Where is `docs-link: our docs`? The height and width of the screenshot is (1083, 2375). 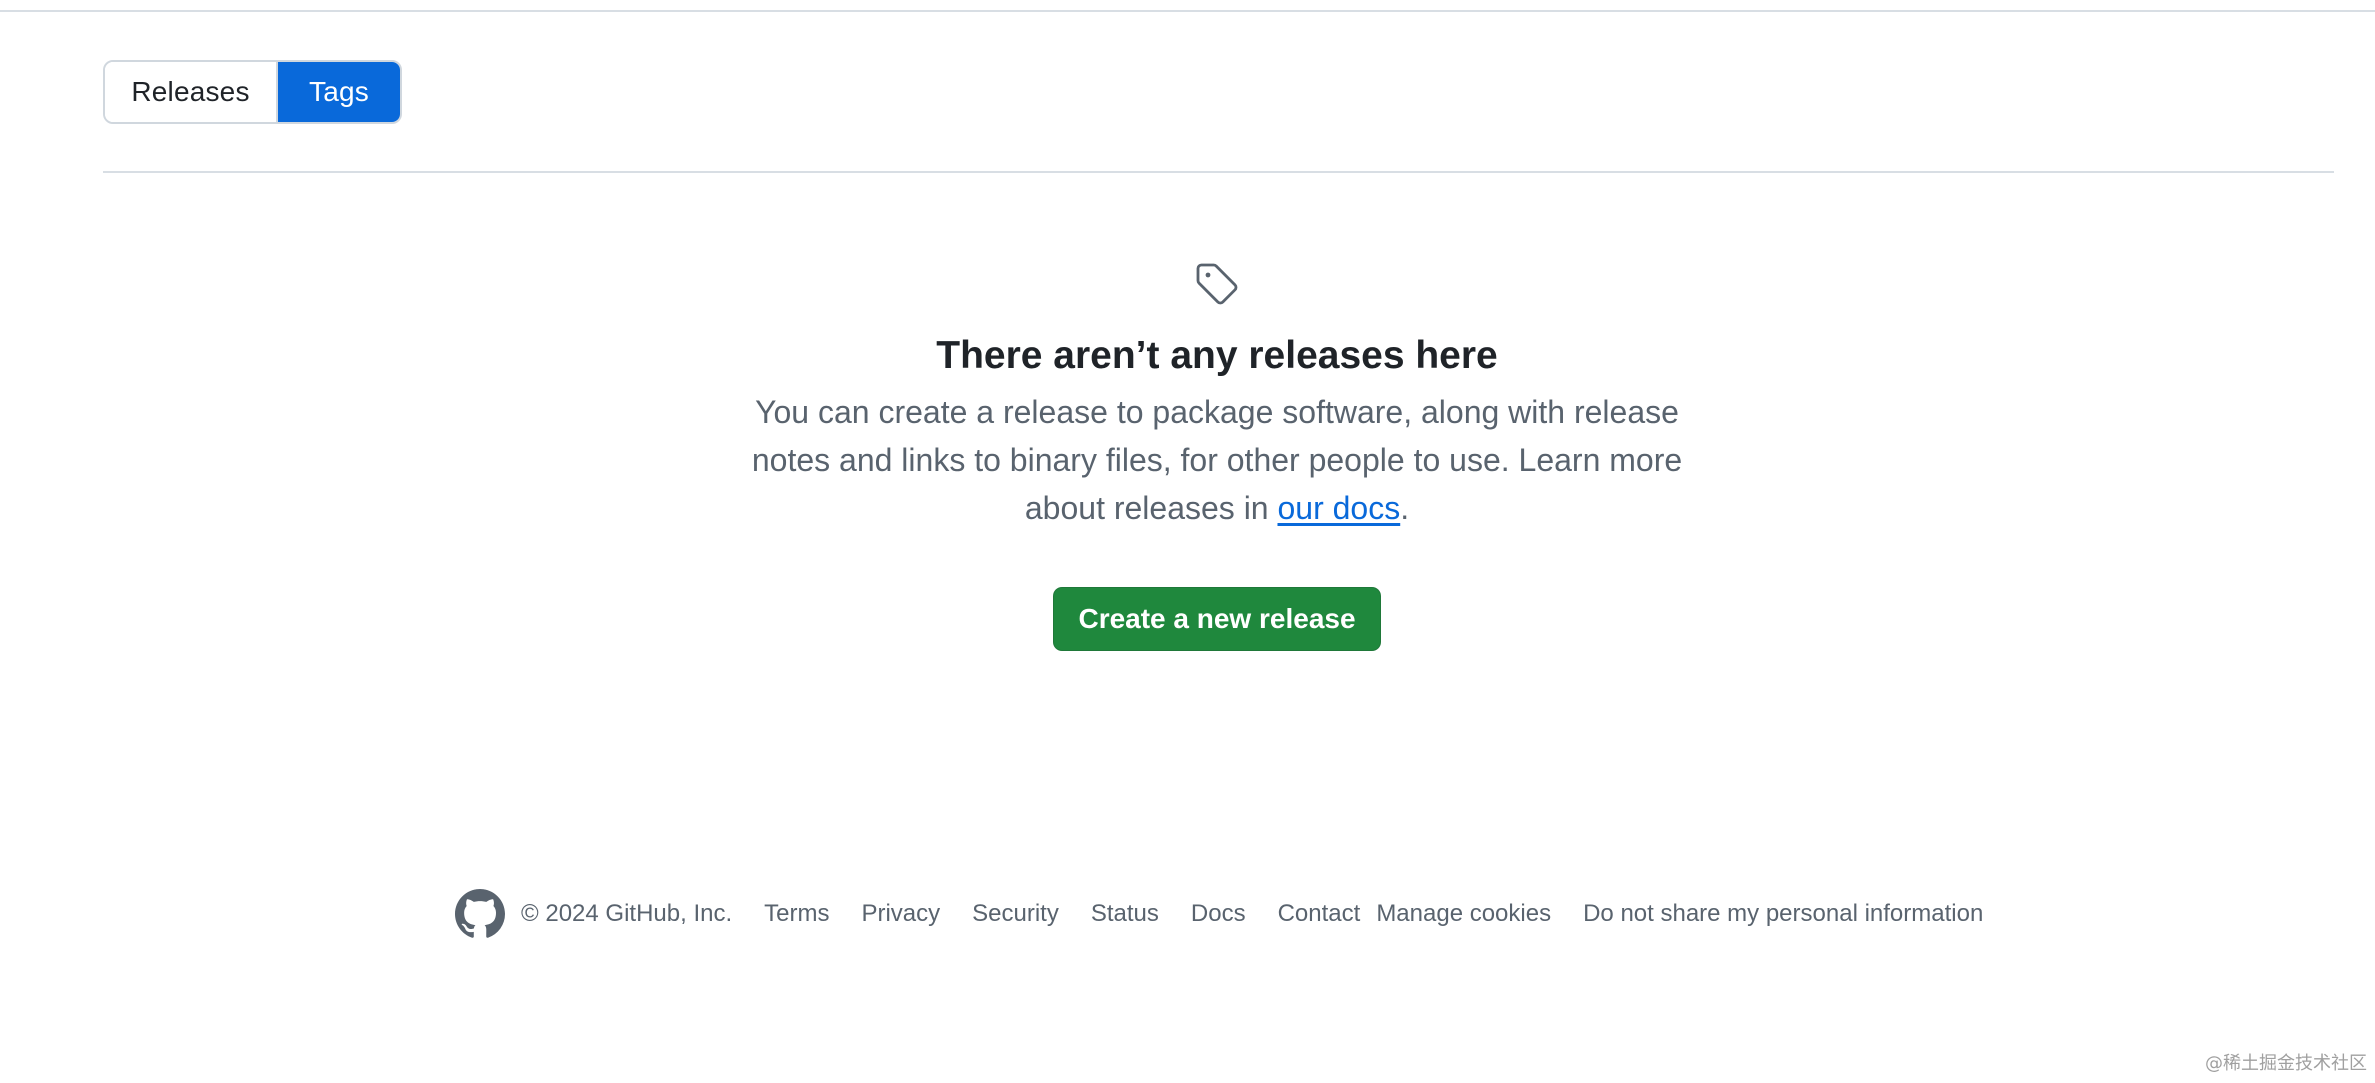
docs-link: our docs is located at coordinates (1338, 508).